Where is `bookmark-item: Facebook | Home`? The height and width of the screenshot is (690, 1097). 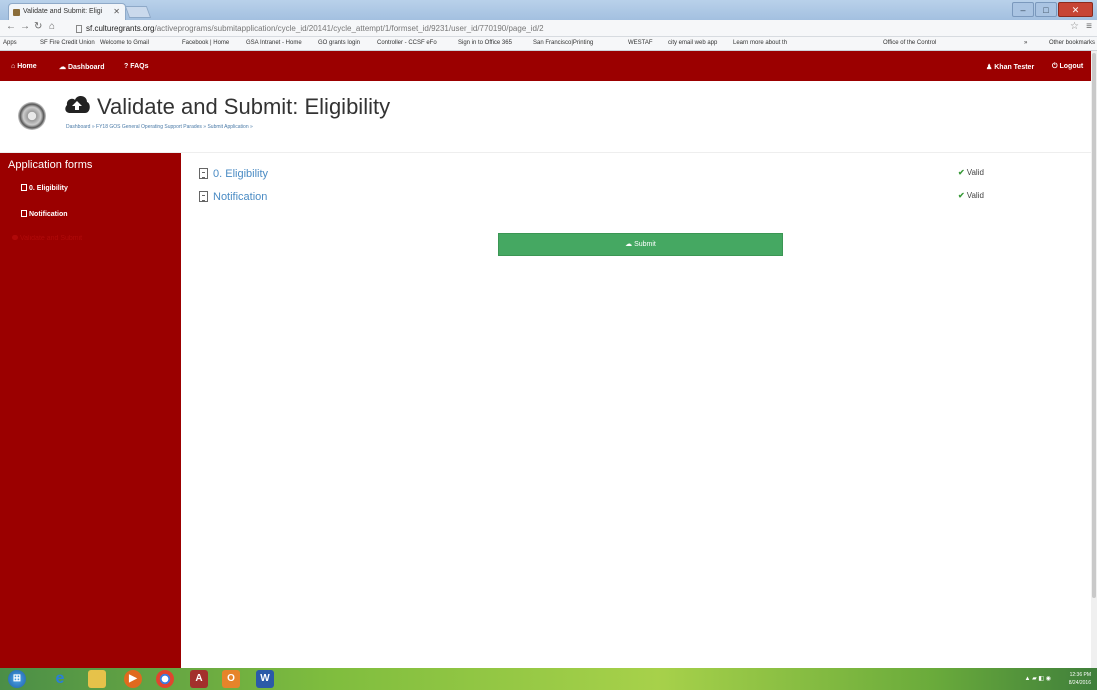 bookmark-item: Facebook | Home is located at coordinates (205, 43).